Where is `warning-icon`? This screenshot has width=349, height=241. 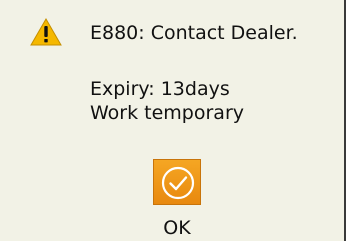 warning-icon is located at coordinates (46, 32).